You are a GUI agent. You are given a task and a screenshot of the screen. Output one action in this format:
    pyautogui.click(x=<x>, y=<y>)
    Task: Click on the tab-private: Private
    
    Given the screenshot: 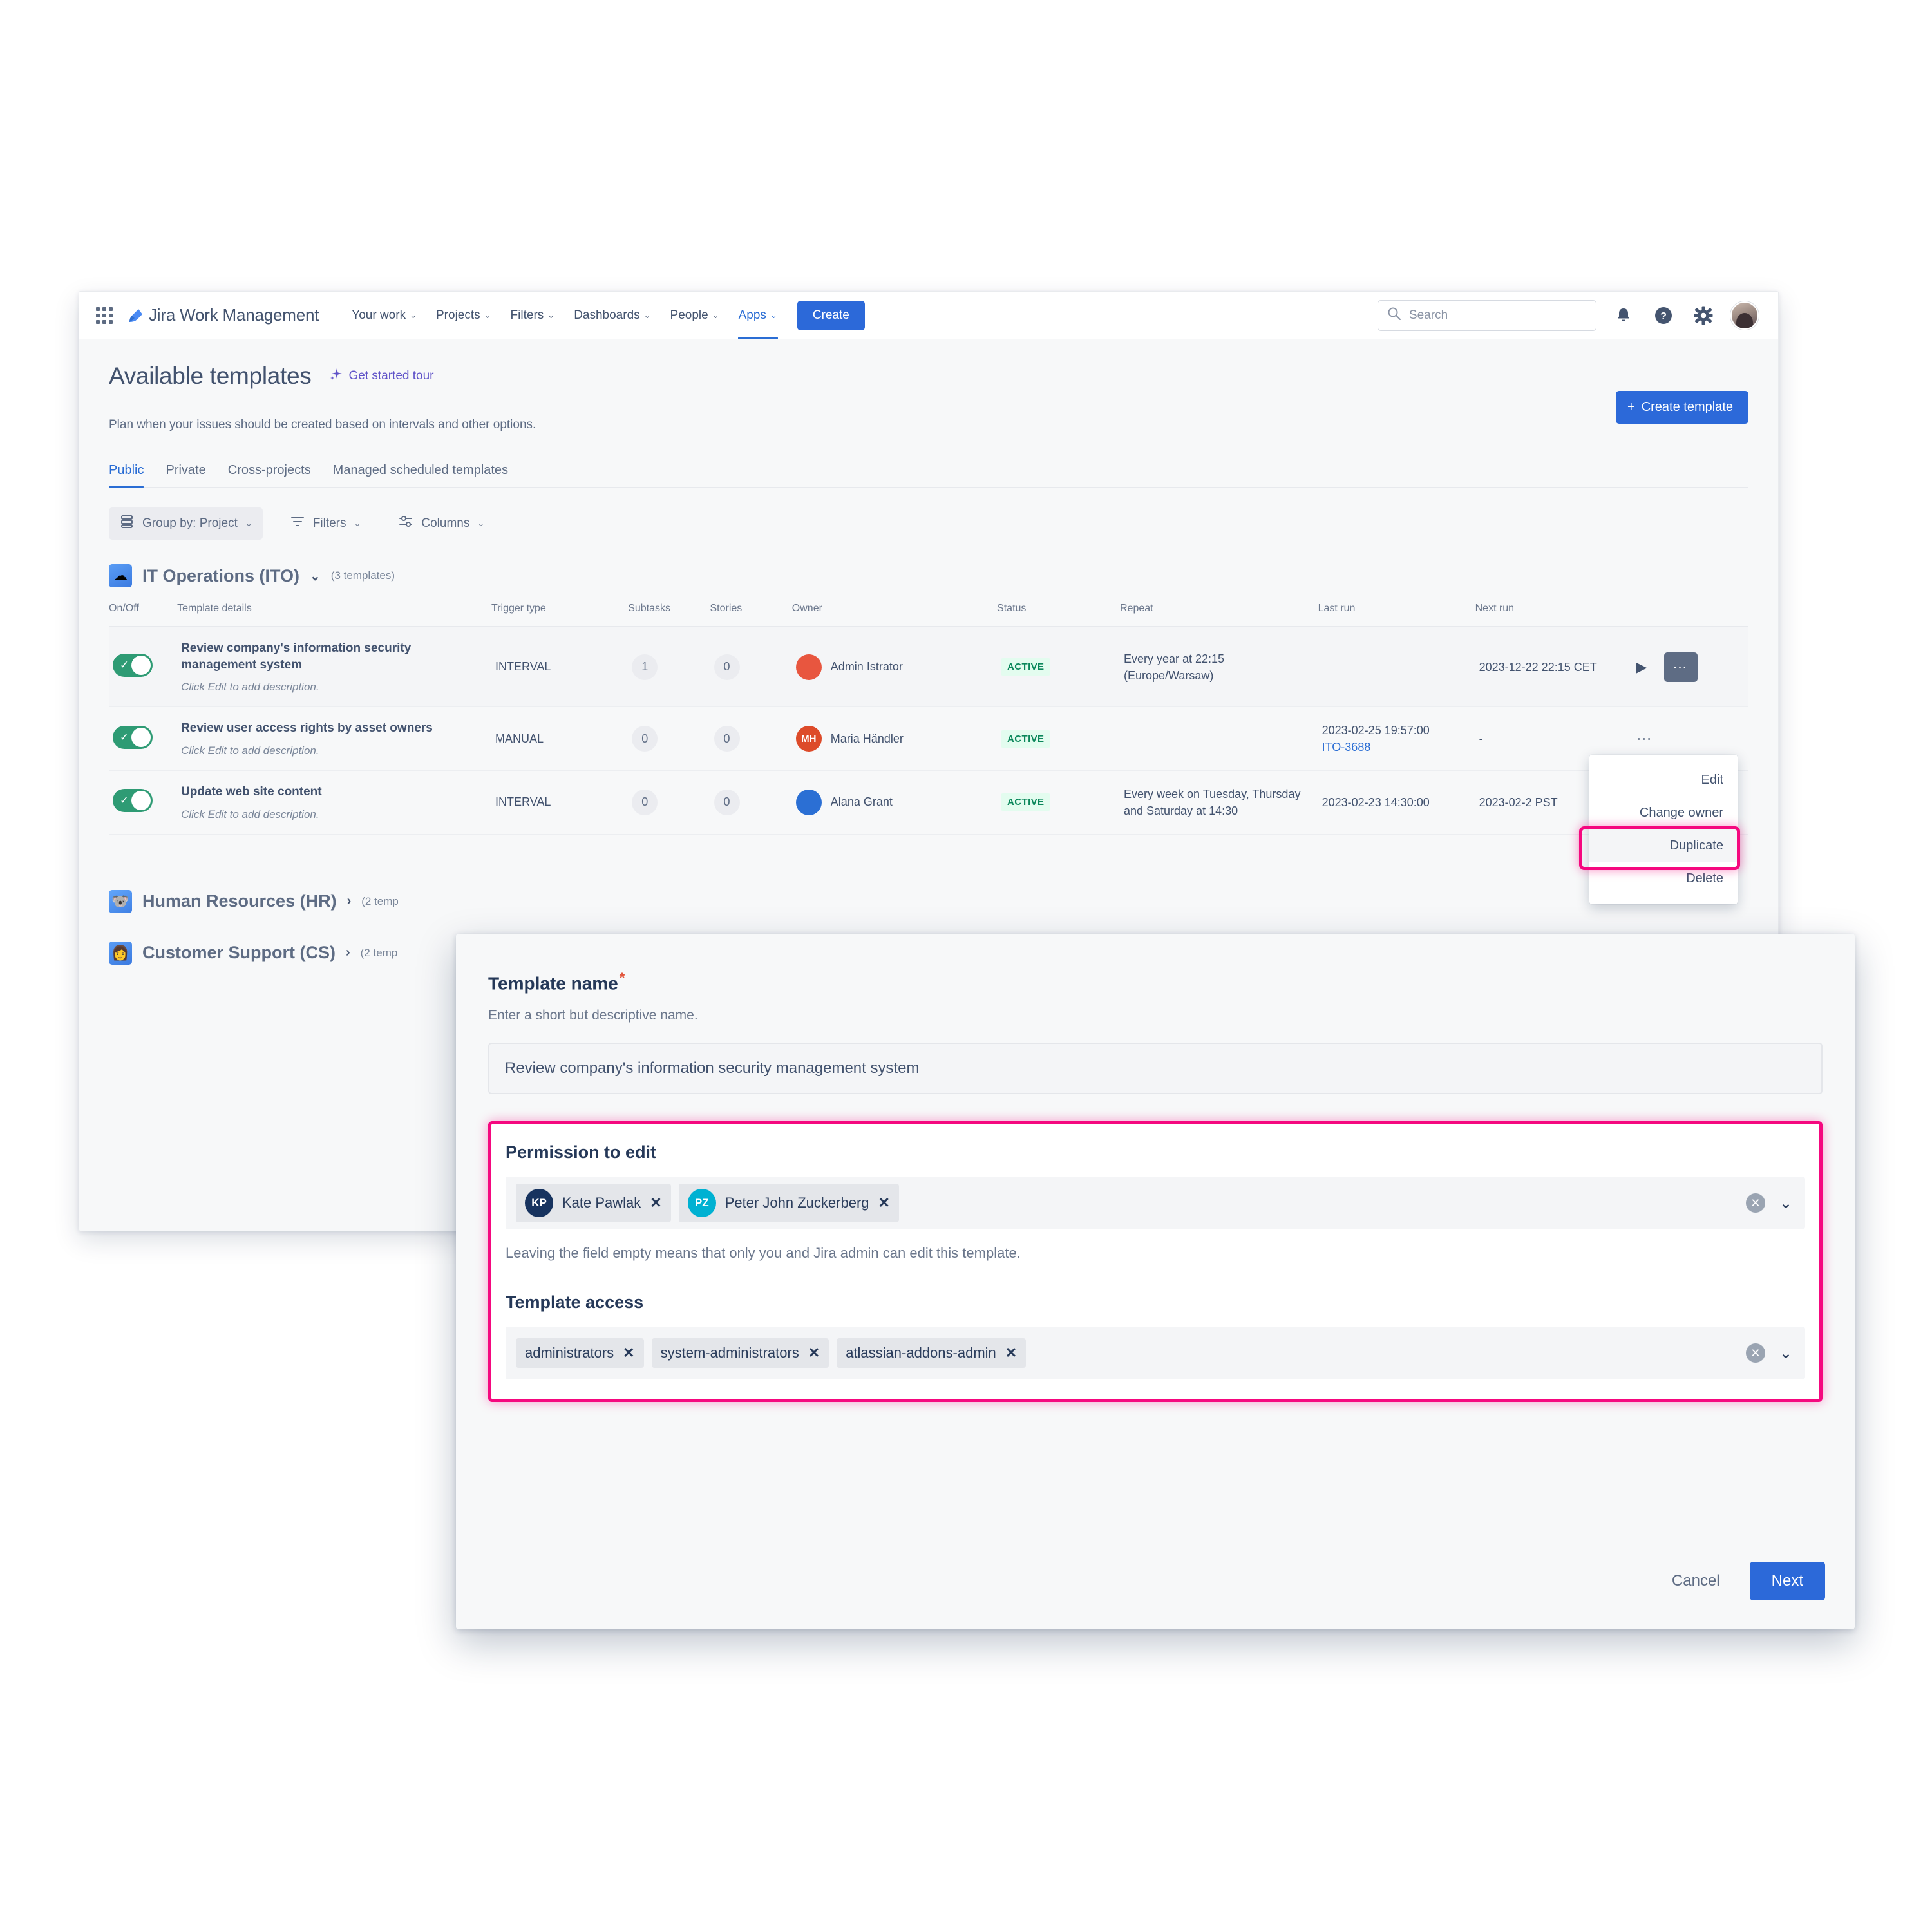 What is the action you would take?
    pyautogui.click(x=185, y=475)
    